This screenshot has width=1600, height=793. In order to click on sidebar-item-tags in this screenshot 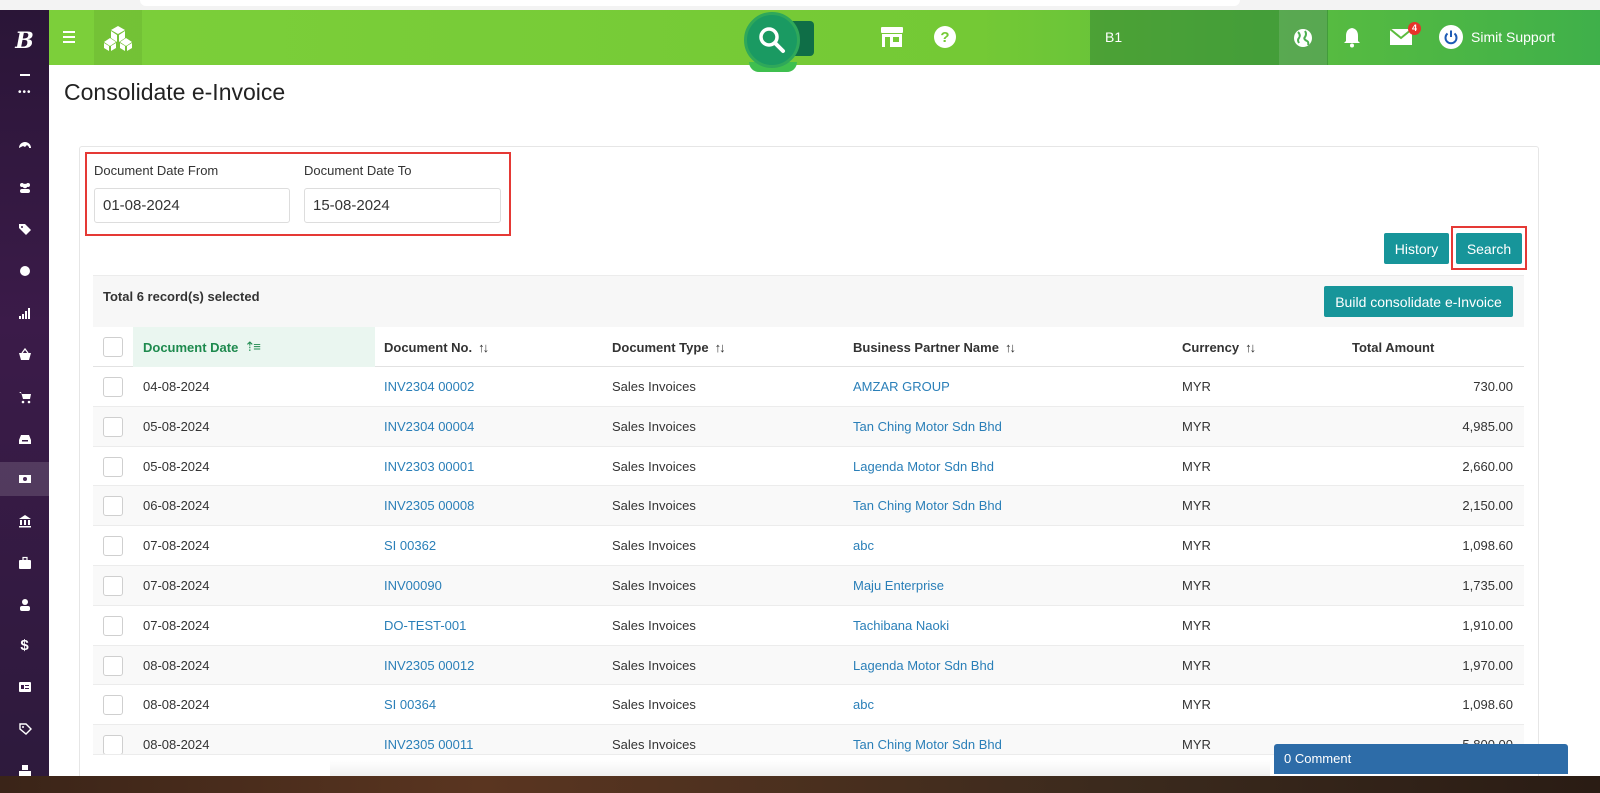, I will do `click(24, 229)`.